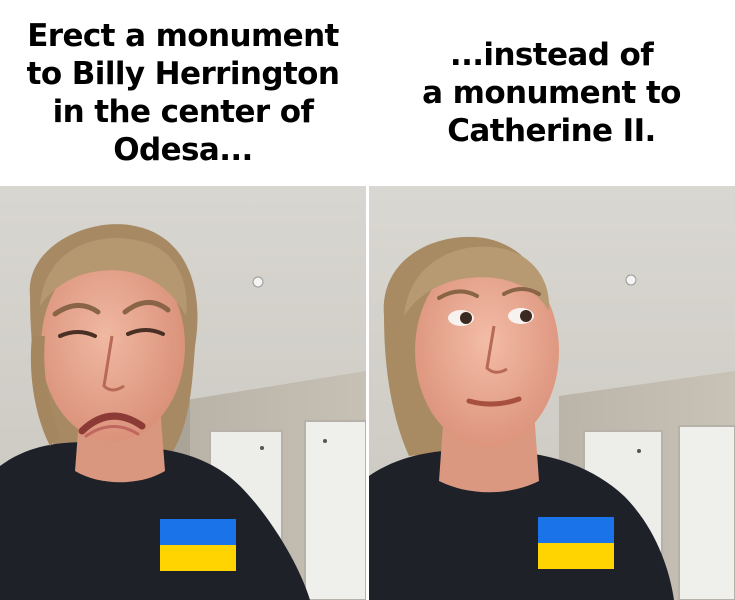 This screenshot has height=600, width=735. What do you see at coordinates (183, 112) in the screenshot?
I see `caption-line: in the center of` at bounding box center [183, 112].